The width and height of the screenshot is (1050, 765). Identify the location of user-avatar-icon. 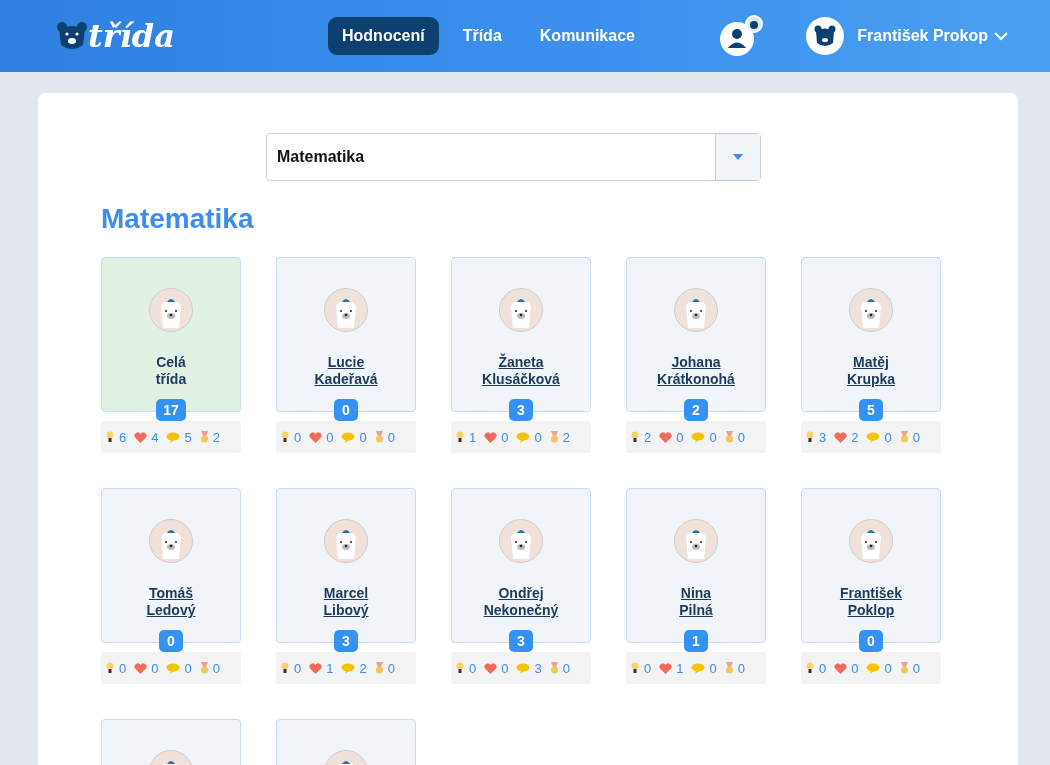
(825, 36).